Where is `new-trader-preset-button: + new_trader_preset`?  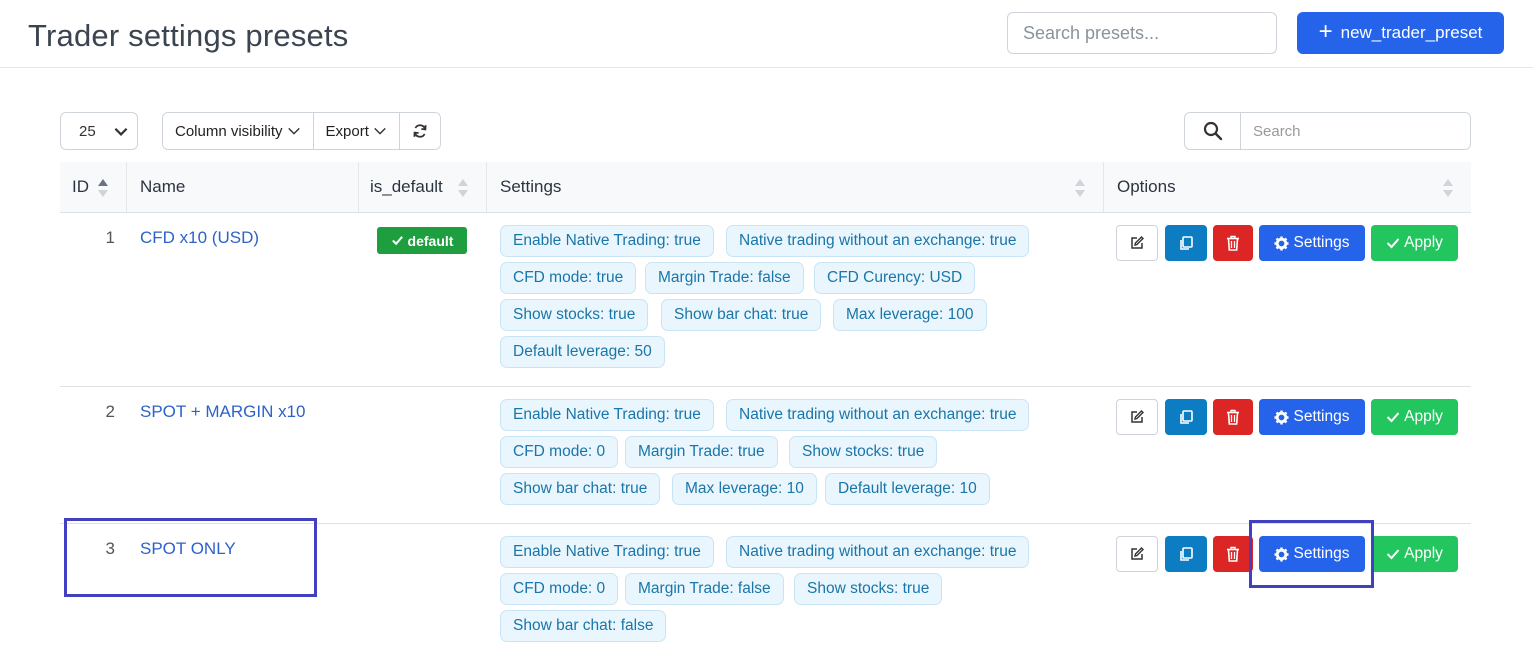
new-trader-preset-button: + new_trader_preset is located at coordinates (1400, 33).